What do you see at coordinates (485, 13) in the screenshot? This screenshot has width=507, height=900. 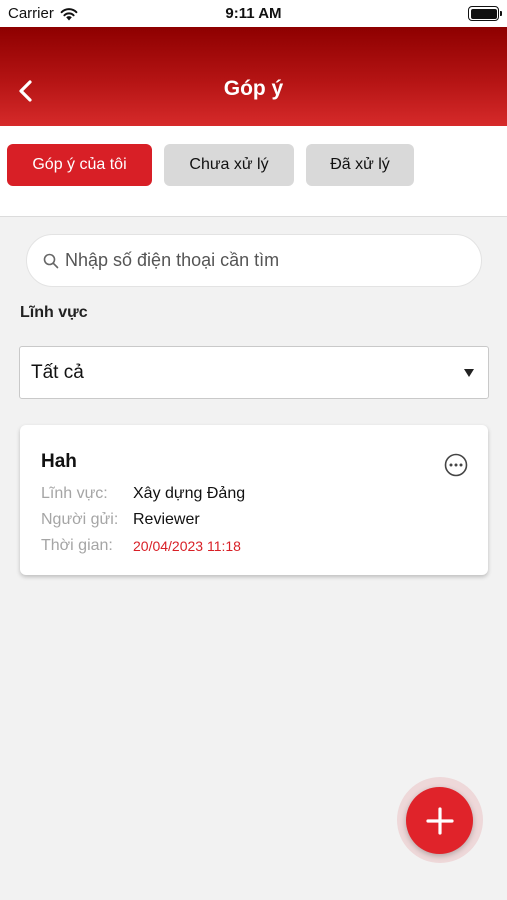 I see `battery-icon` at bounding box center [485, 13].